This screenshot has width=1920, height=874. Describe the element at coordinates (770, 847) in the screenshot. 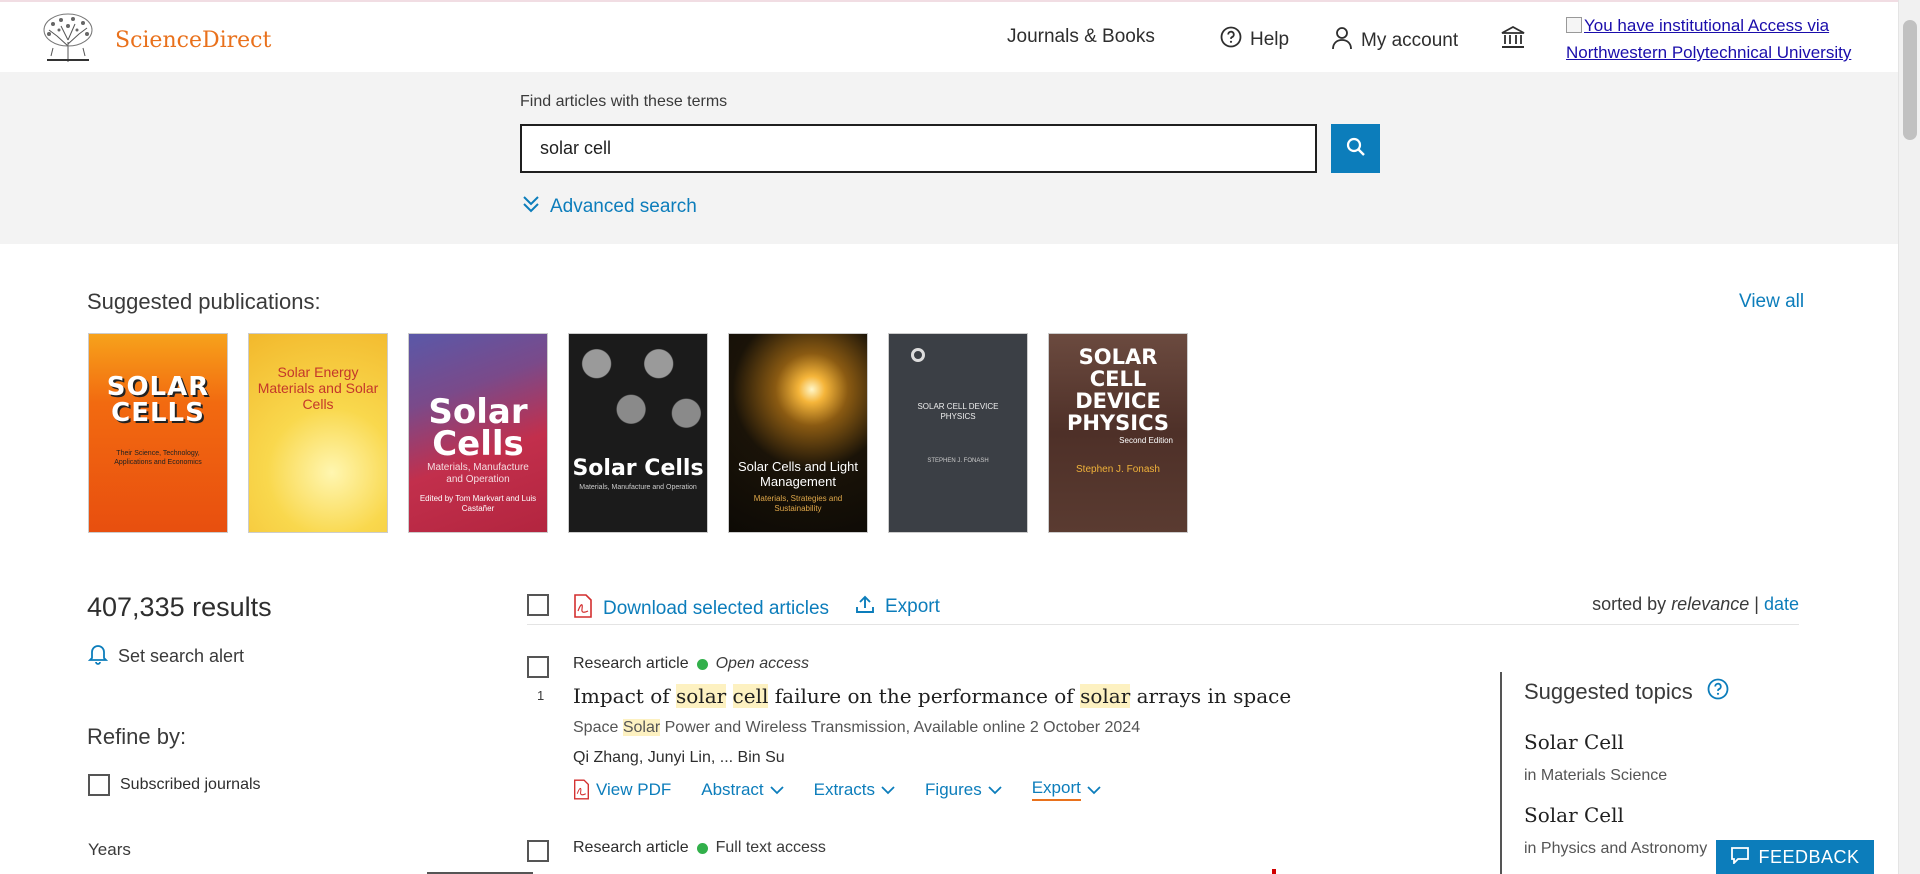

I see `access-type: Full text access` at that location.